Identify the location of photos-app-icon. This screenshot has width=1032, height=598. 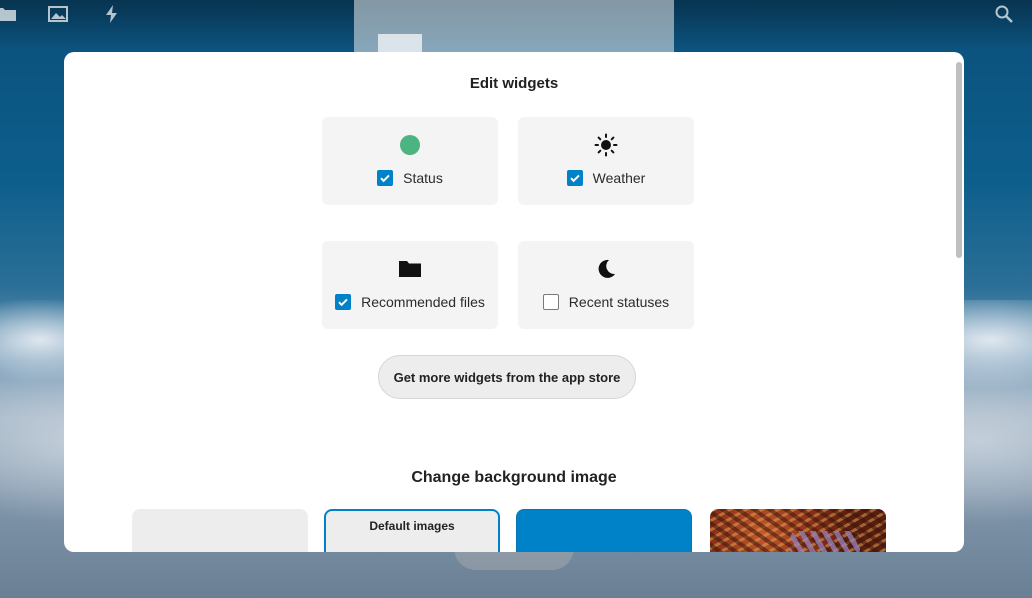
(58, 14).